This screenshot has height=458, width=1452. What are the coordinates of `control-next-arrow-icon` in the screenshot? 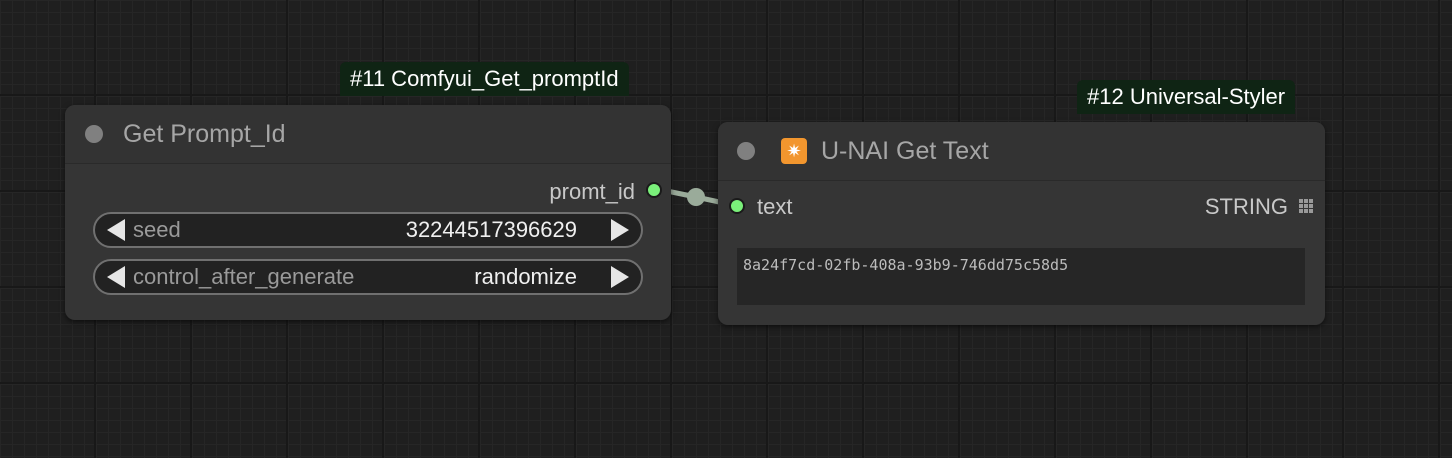 It's located at (620, 277).